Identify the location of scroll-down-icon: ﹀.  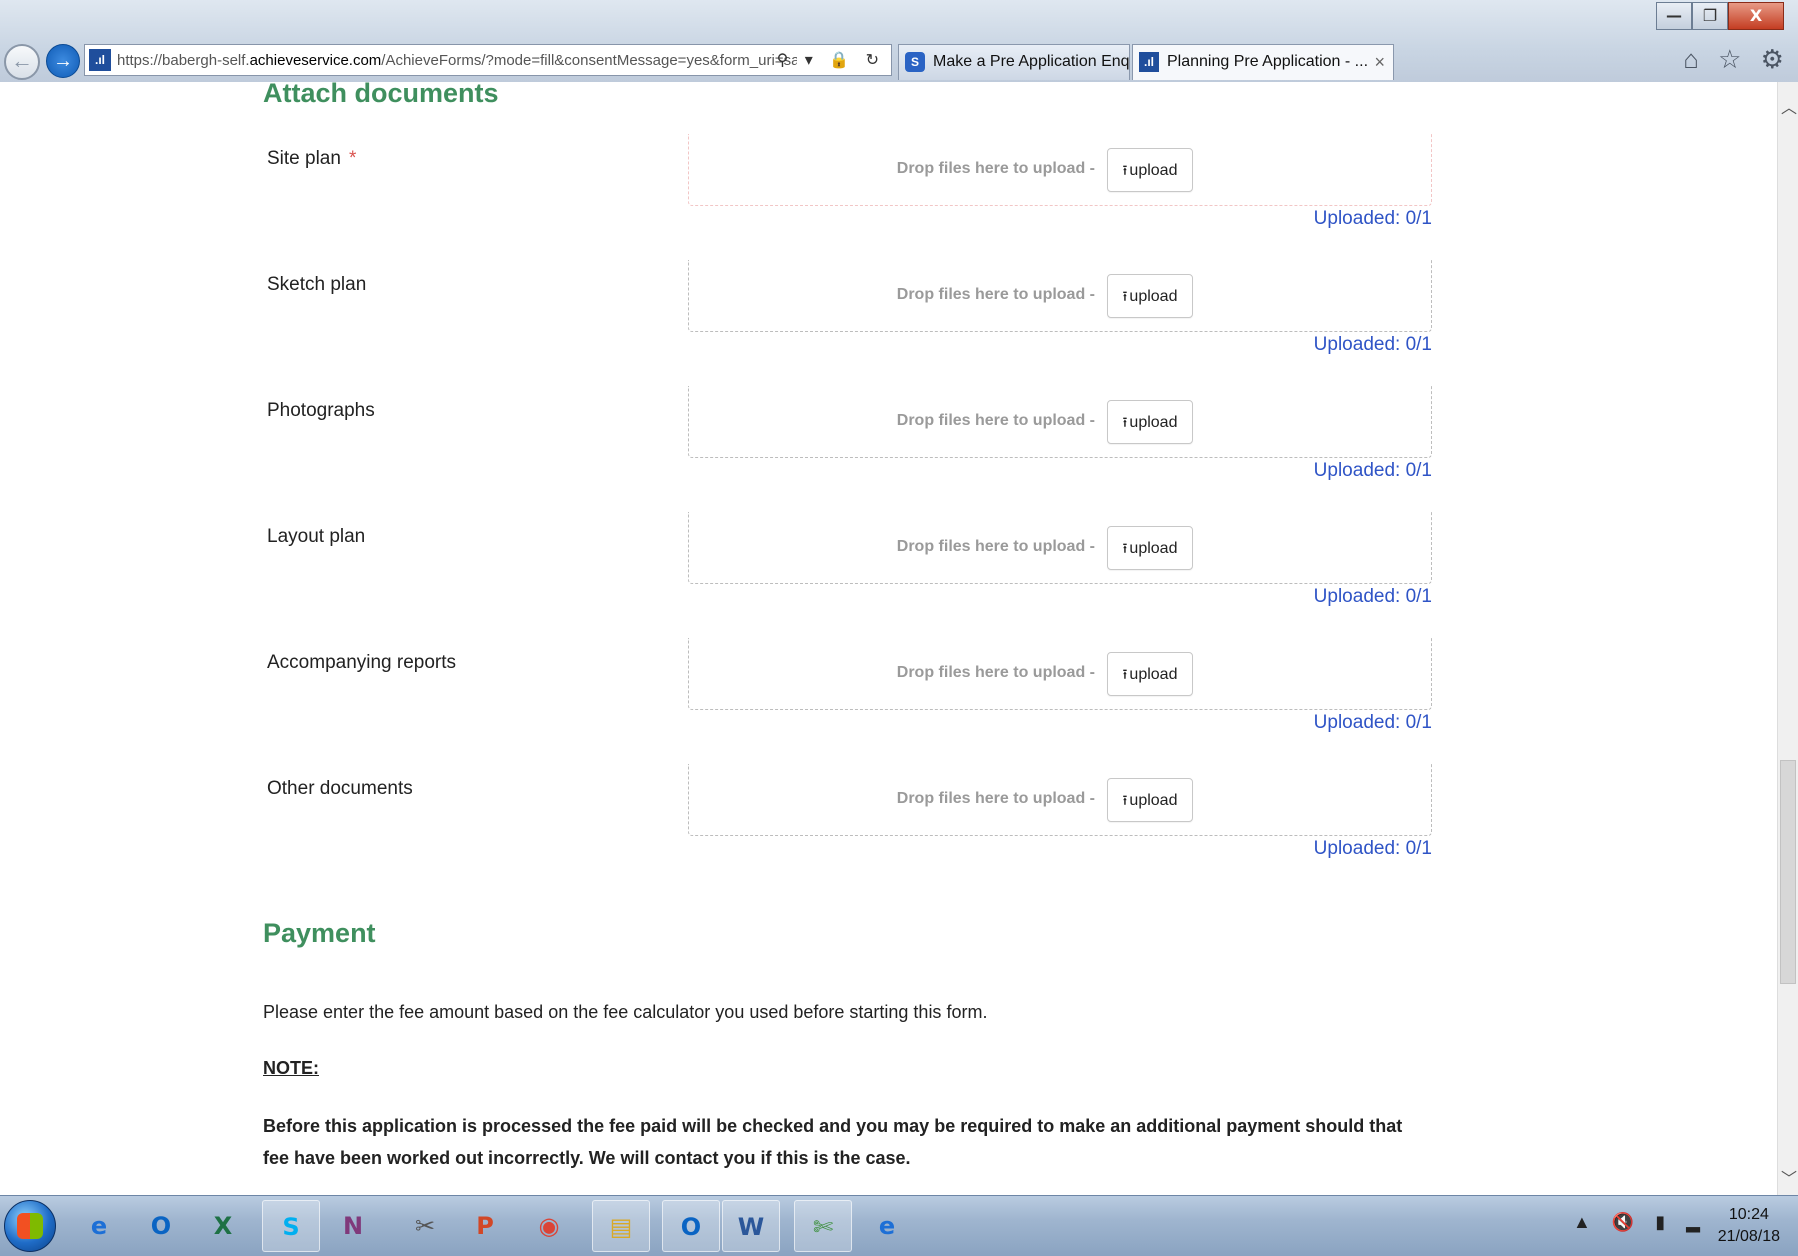
(1789, 1177).